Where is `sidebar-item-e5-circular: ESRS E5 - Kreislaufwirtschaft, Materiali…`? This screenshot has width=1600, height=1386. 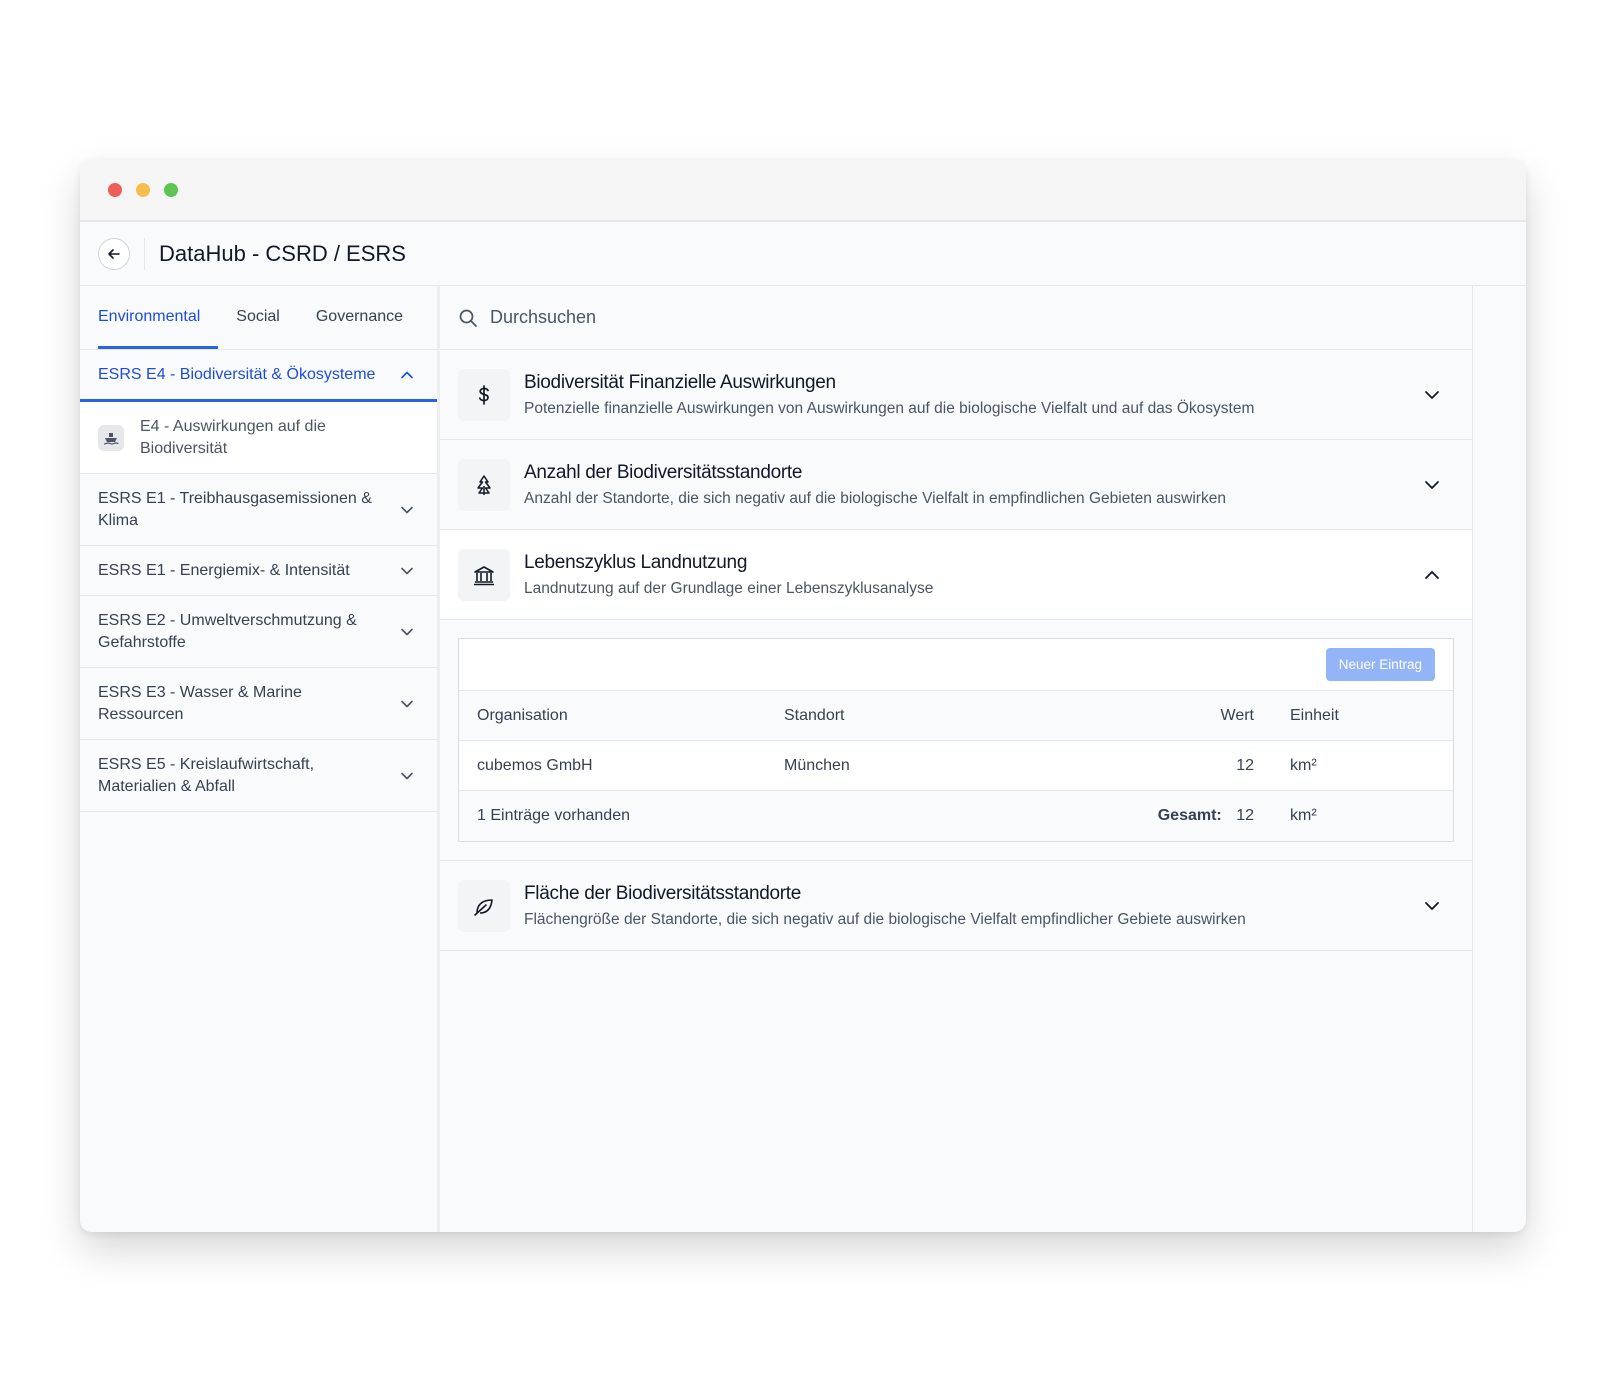
sidebar-item-e5-circular: ESRS E5 - Kreislaufwirtschaft, Materiali… is located at coordinates (258, 776).